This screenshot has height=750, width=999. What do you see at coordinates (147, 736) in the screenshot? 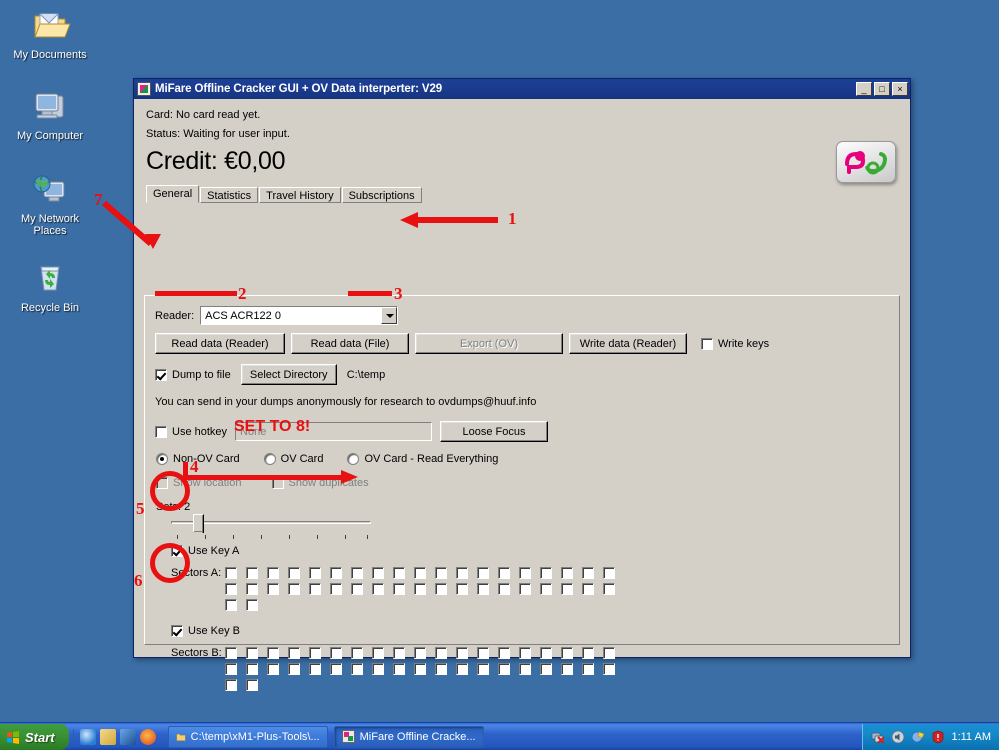
I see `firefox-icon` at bounding box center [147, 736].